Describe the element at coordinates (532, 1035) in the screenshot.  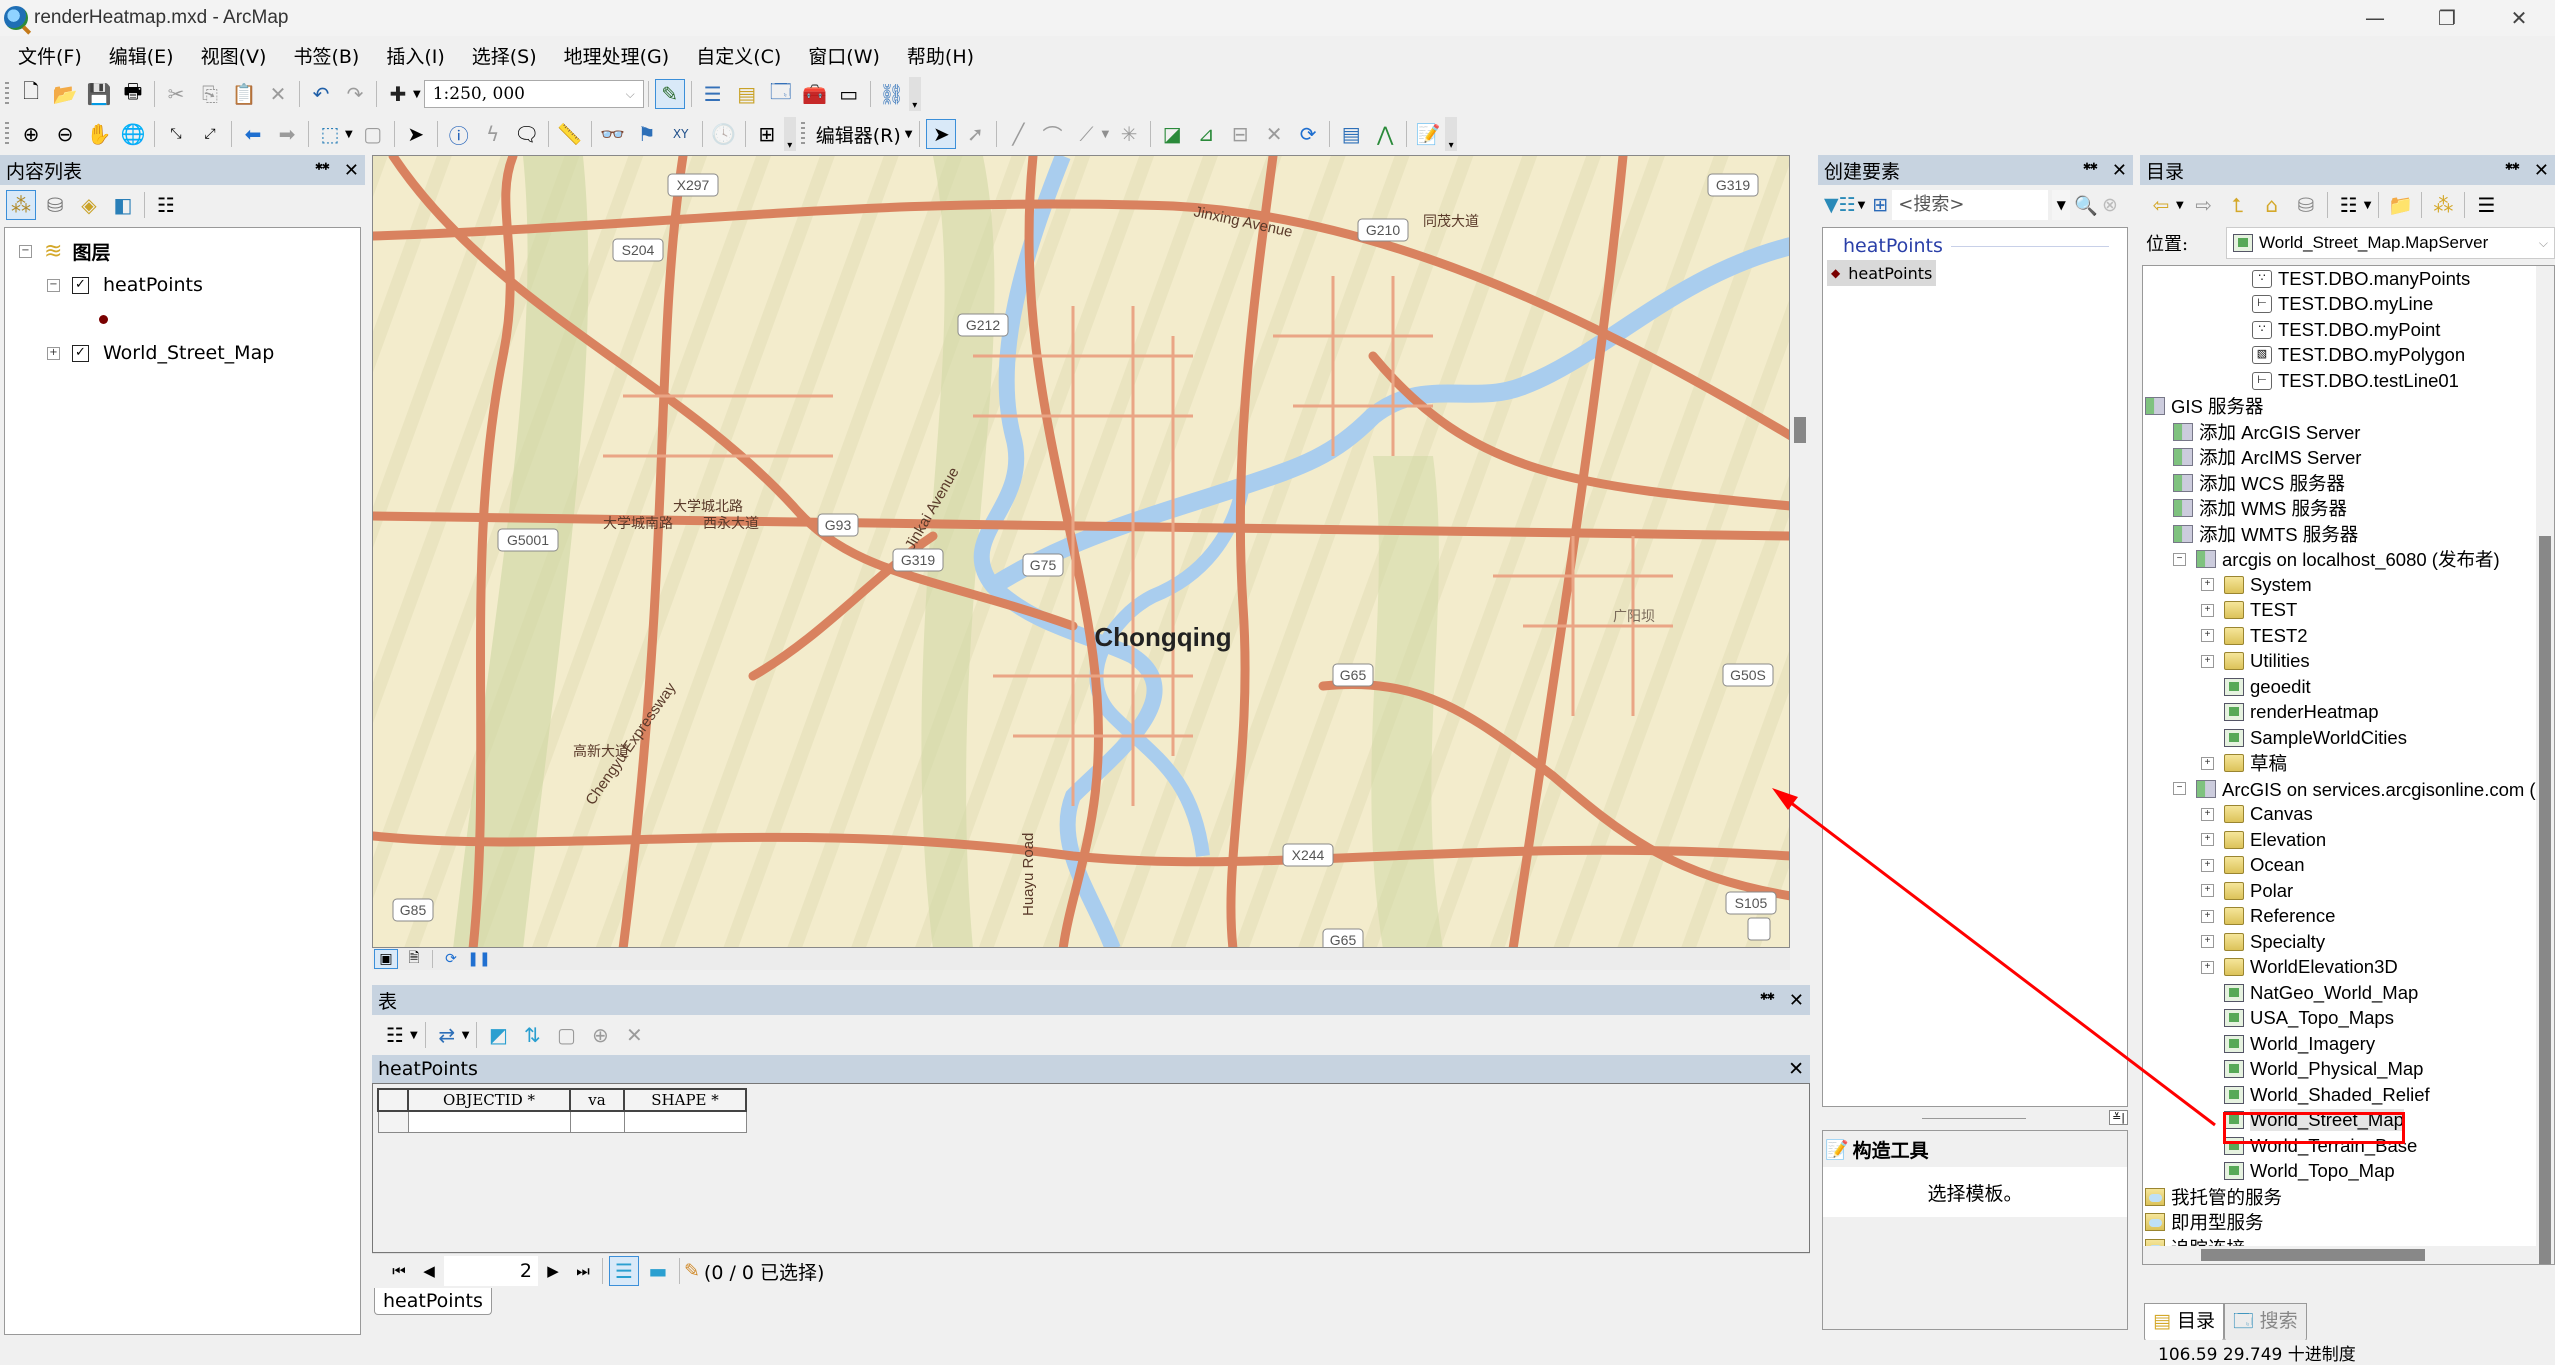
I see `switch-selection-icon: ⇅` at that location.